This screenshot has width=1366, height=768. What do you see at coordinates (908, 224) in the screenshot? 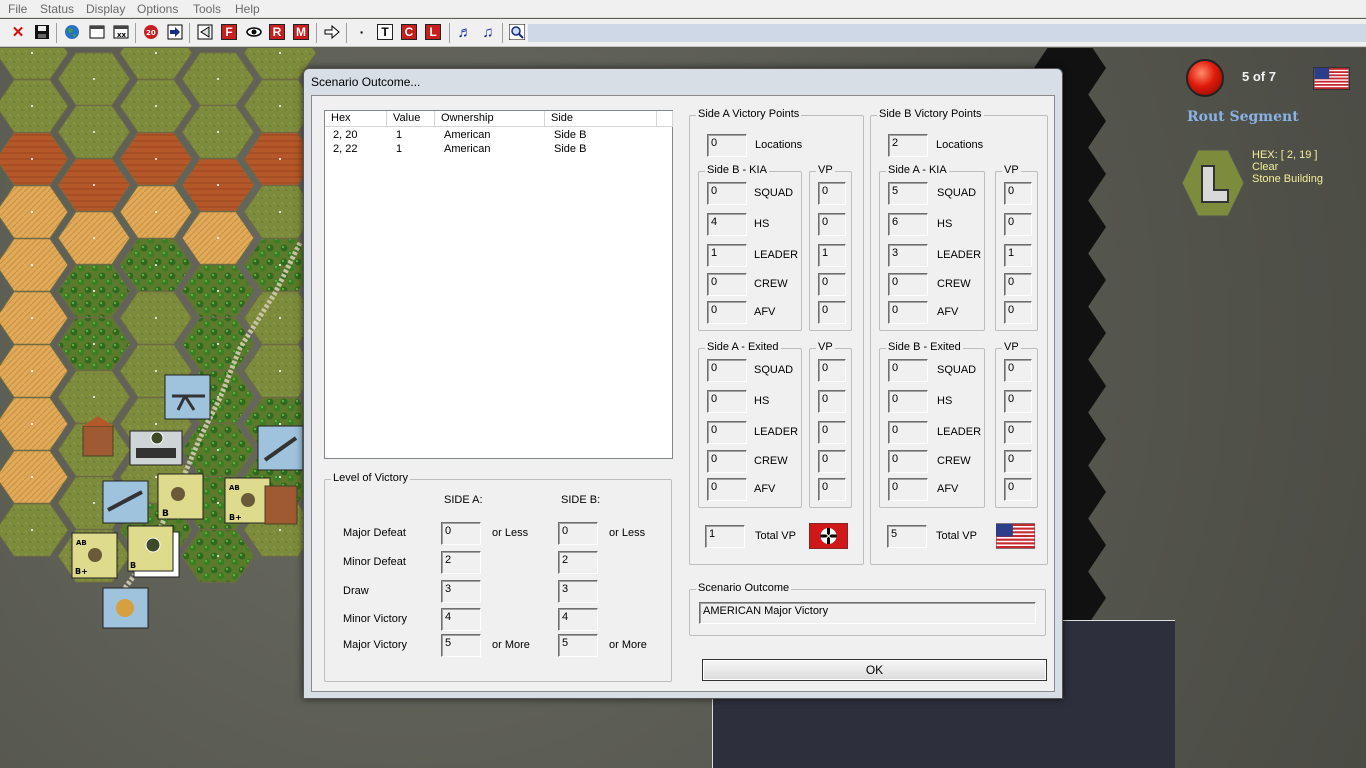
I see `side-b-kia-count-field: 6` at bounding box center [908, 224].